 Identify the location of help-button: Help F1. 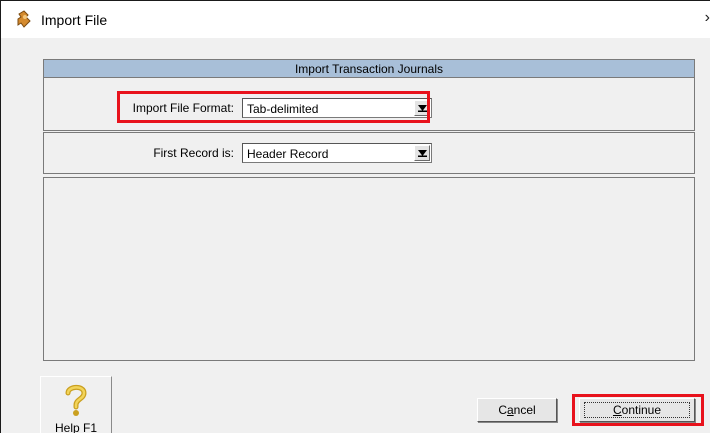
(76, 404).